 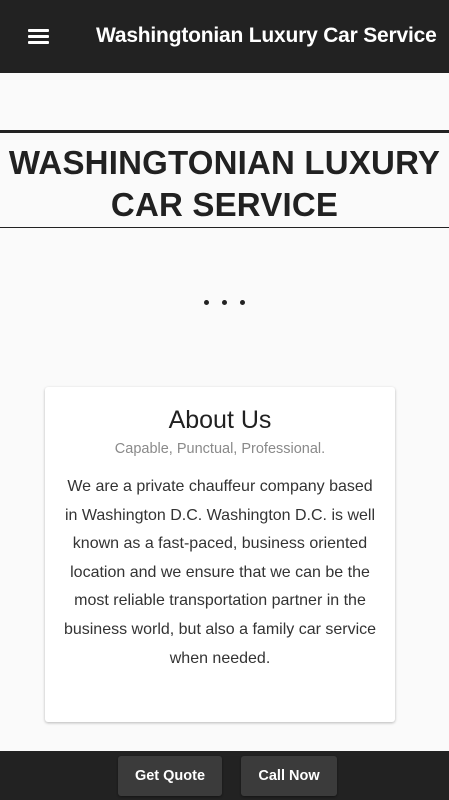 I want to click on hamburger-menu-icon, so click(x=39, y=36).